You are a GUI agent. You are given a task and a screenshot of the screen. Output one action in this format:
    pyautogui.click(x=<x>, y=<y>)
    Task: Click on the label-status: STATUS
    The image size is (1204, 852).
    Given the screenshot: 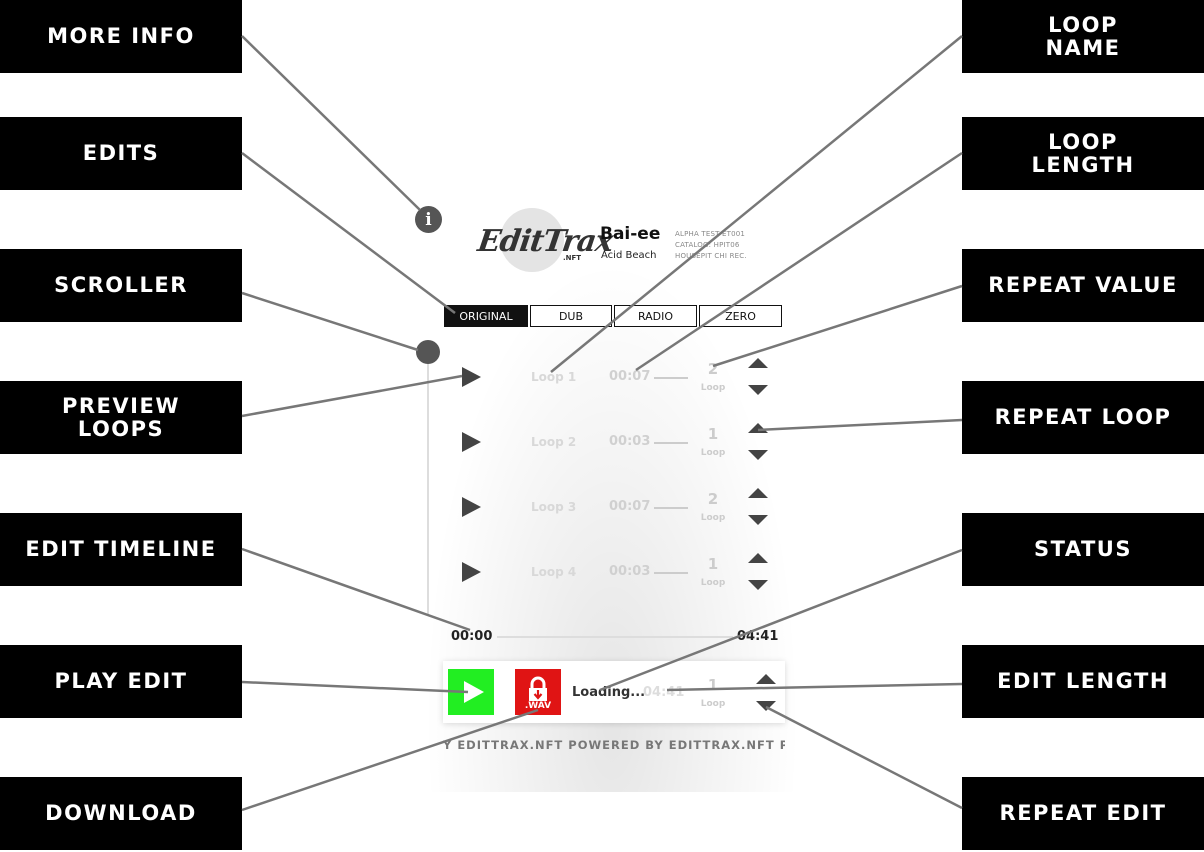 What is the action you would take?
    pyautogui.click(x=1083, y=549)
    